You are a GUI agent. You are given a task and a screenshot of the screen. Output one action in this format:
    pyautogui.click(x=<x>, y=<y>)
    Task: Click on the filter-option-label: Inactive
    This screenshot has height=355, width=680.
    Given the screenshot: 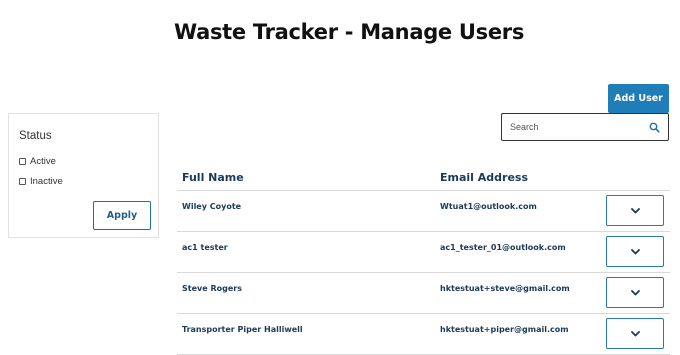 What is the action you would take?
    pyautogui.click(x=46, y=181)
    